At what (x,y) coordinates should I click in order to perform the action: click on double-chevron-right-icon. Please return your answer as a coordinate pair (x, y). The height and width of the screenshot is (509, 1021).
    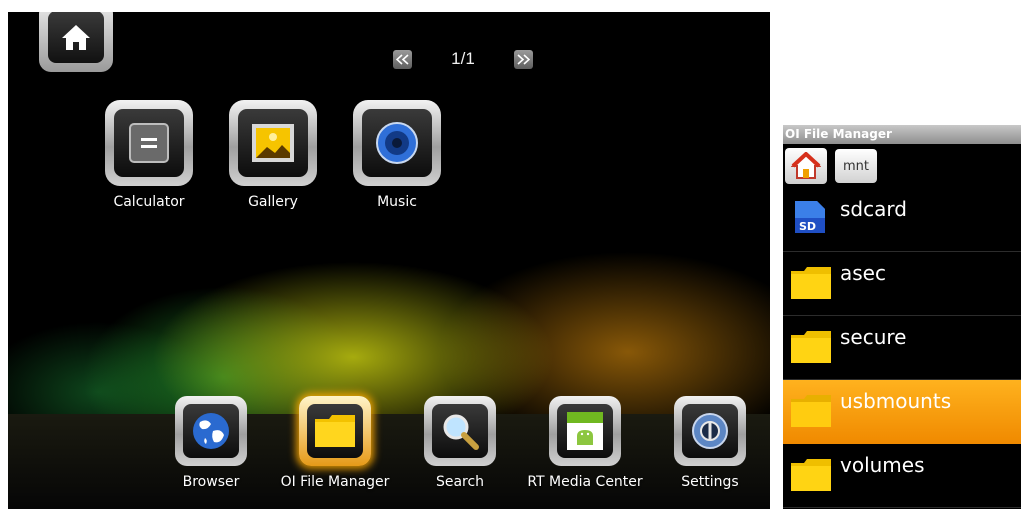
    Looking at the image, I should click on (523, 59).